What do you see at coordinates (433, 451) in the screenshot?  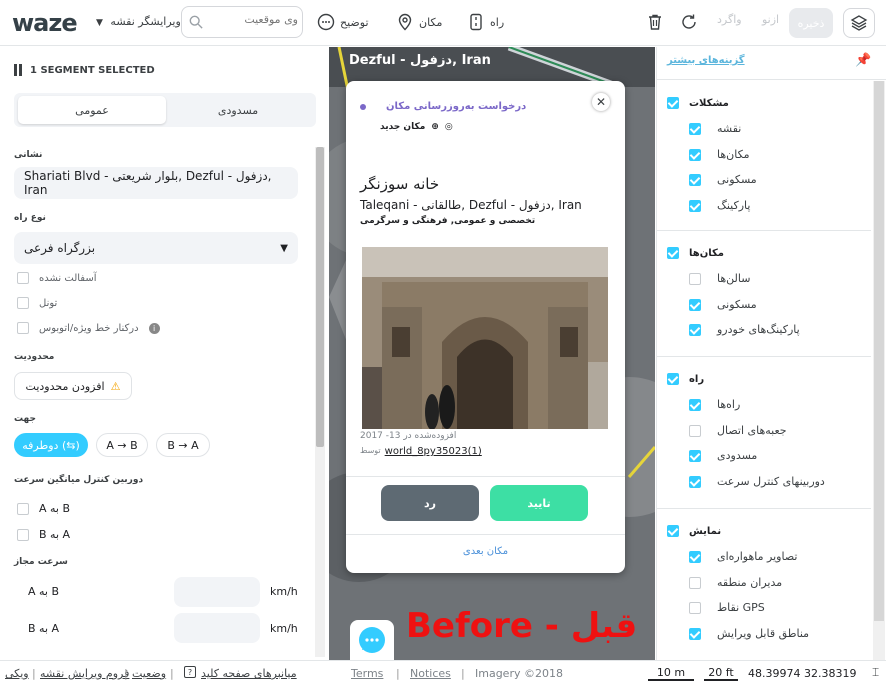 I see `added-by-user: world_8py35023(1)` at bounding box center [433, 451].